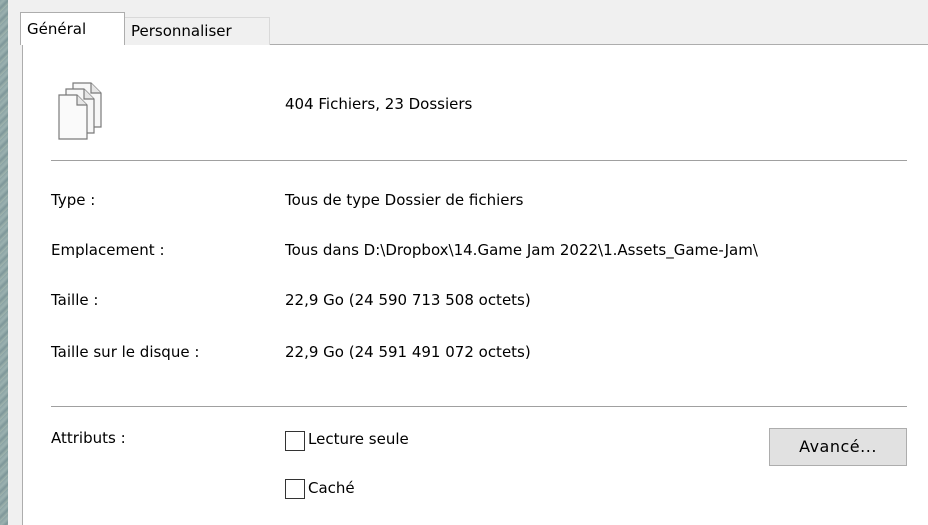 The image size is (928, 525). Describe the element at coordinates (379, 104) in the screenshot. I see `summary-text: 404 Fichiers, 23 Dossiers` at that location.